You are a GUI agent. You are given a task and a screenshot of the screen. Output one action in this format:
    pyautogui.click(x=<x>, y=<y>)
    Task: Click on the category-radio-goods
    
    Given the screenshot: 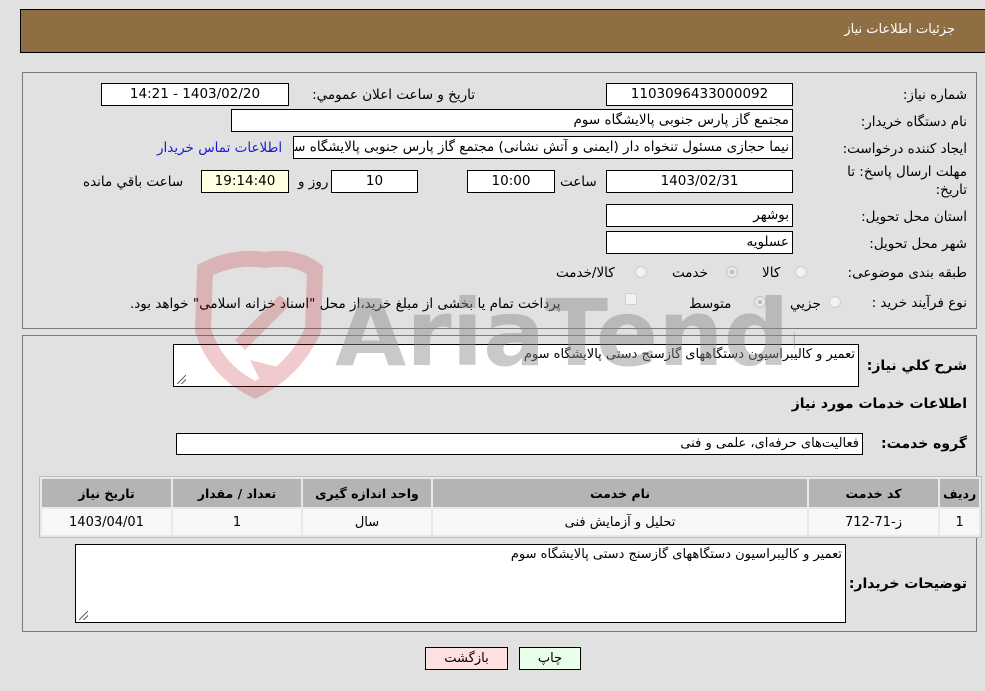 What is the action you would take?
    pyautogui.click(x=801, y=272)
    